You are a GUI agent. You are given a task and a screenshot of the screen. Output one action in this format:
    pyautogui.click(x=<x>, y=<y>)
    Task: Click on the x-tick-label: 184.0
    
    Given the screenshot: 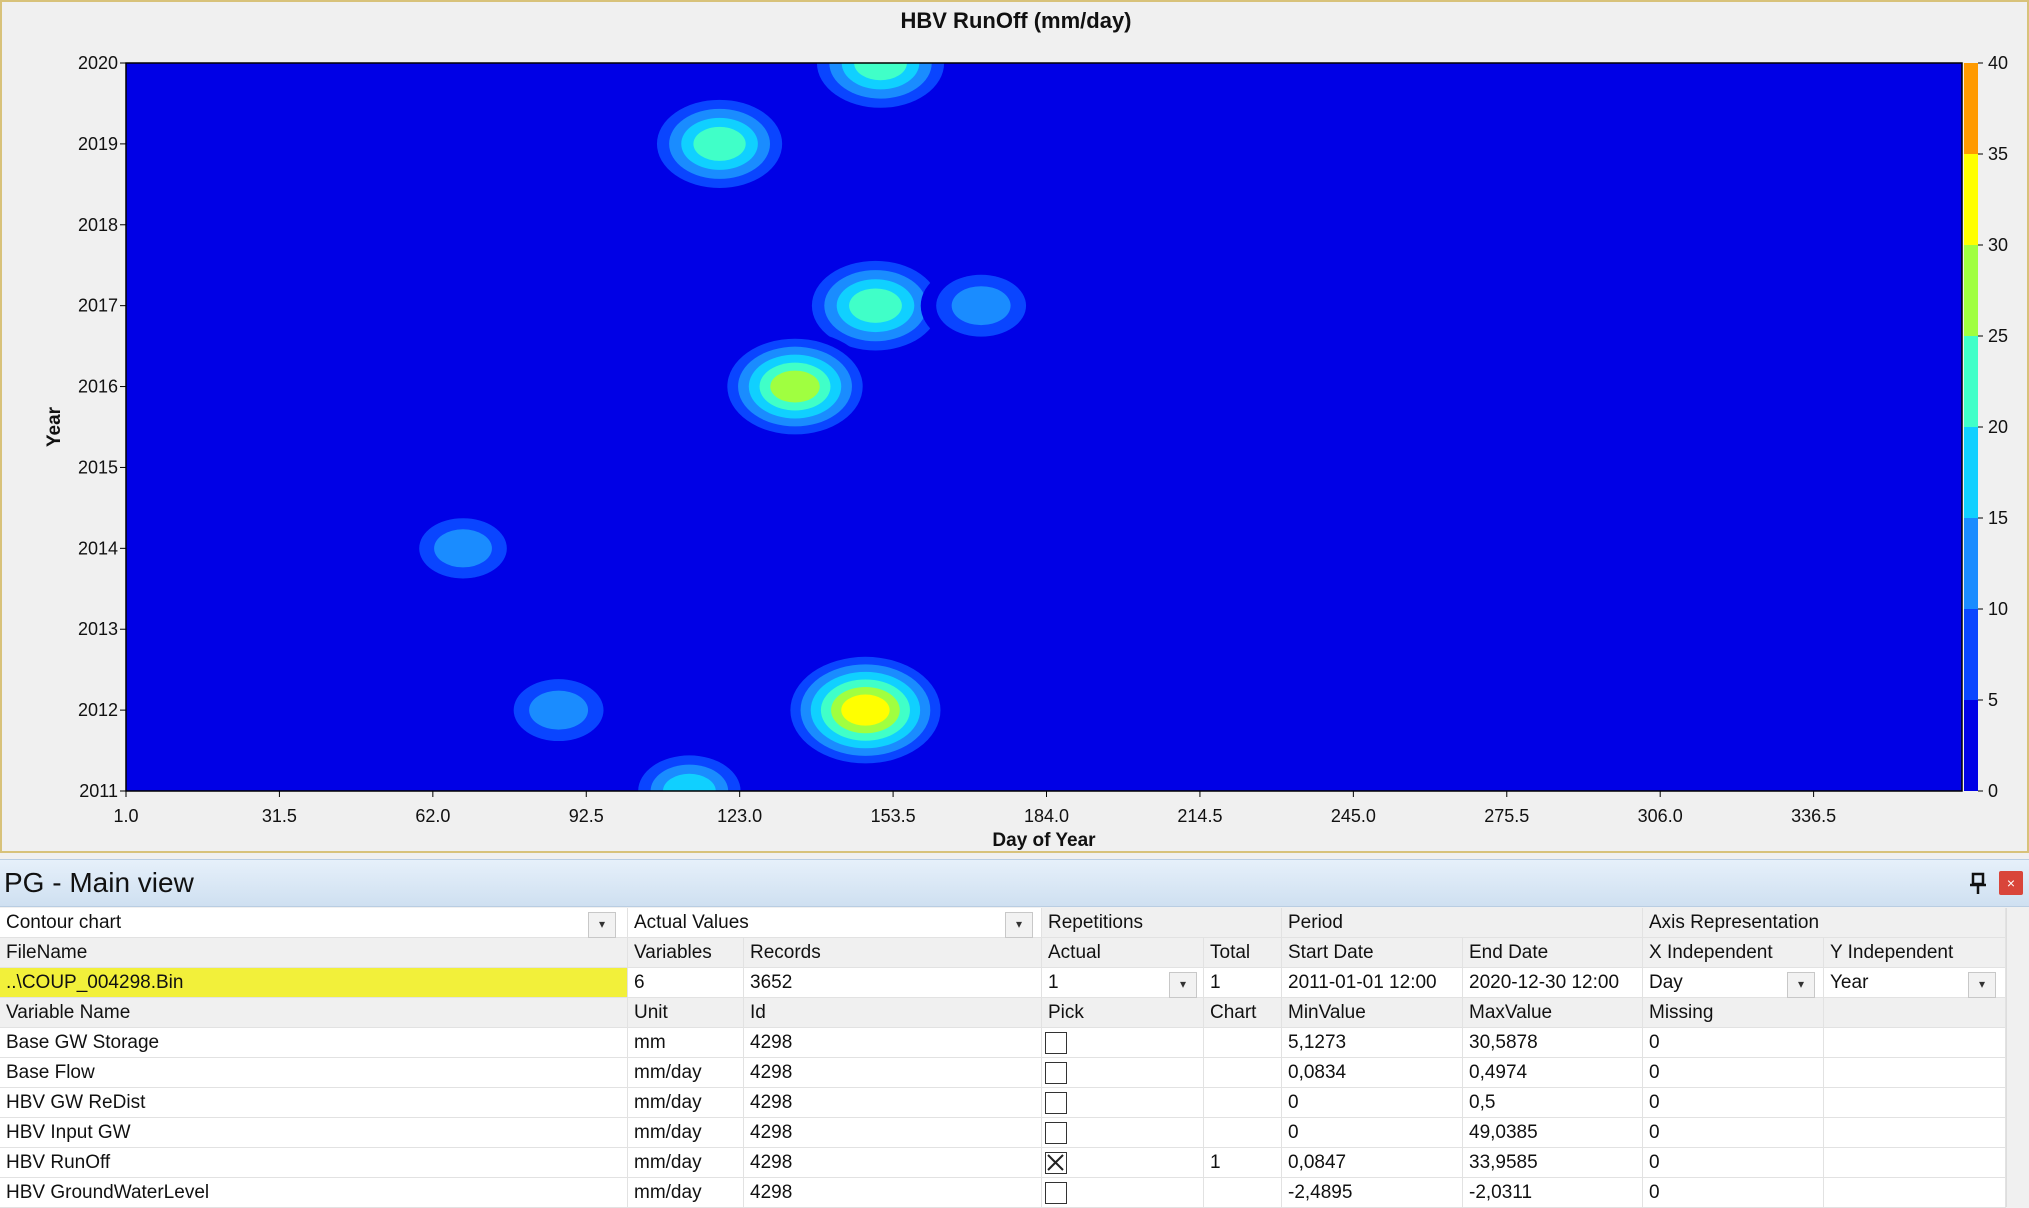 What is the action you would take?
    pyautogui.click(x=1046, y=816)
    